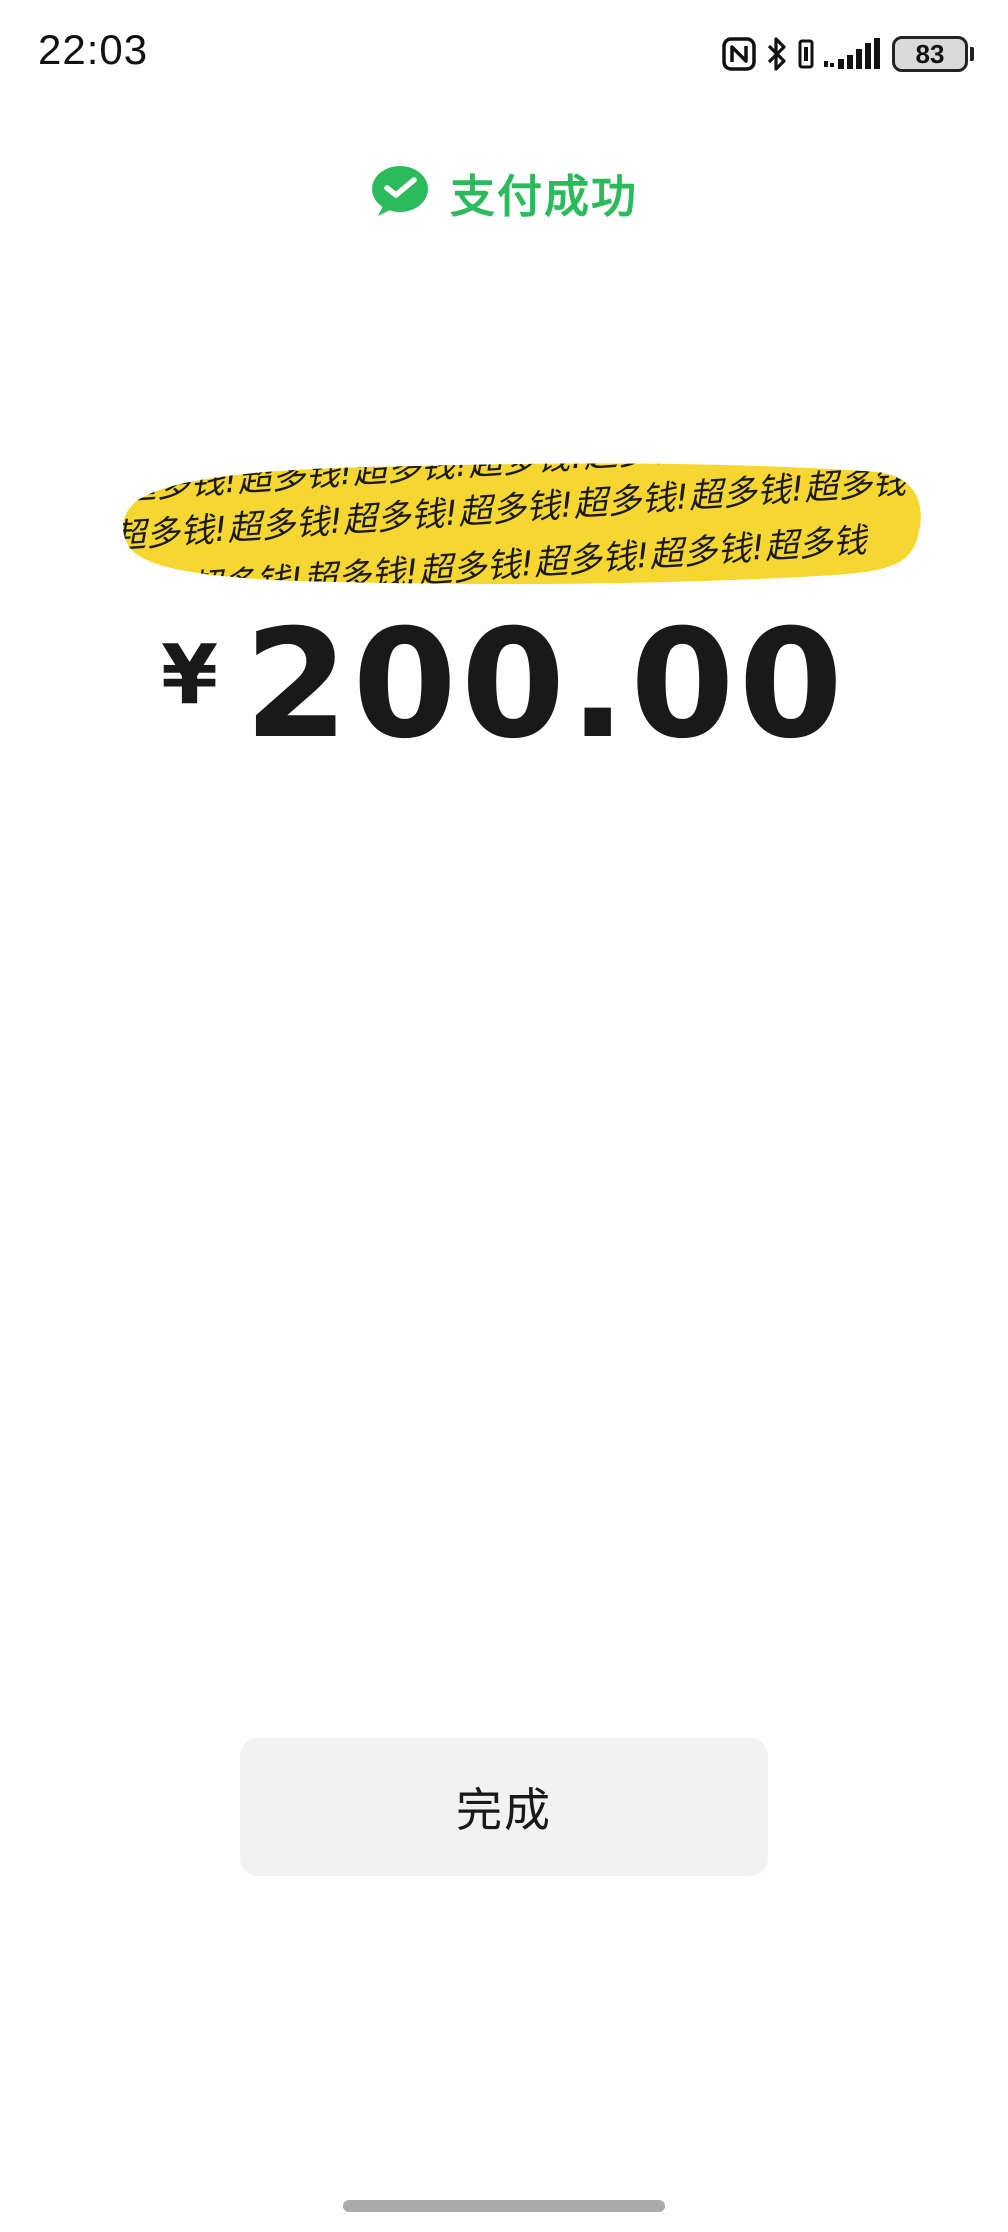 This screenshot has width=1008, height=2232. I want to click on amount-value: 200.00, so click(545, 685).